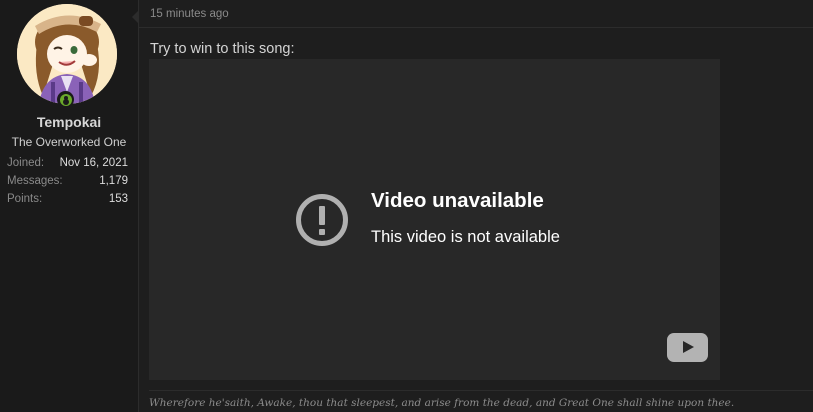 The height and width of the screenshot is (412, 813). What do you see at coordinates (35, 181) in the screenshot?
I see `stat-label: Messages:` at bounding box center [35, 181].